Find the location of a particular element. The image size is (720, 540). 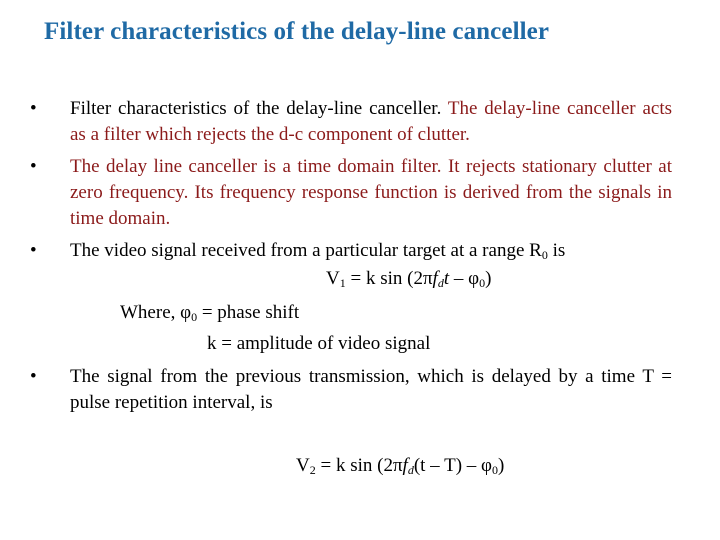

where-label: Where, φ is located at coordinates (156, 312).